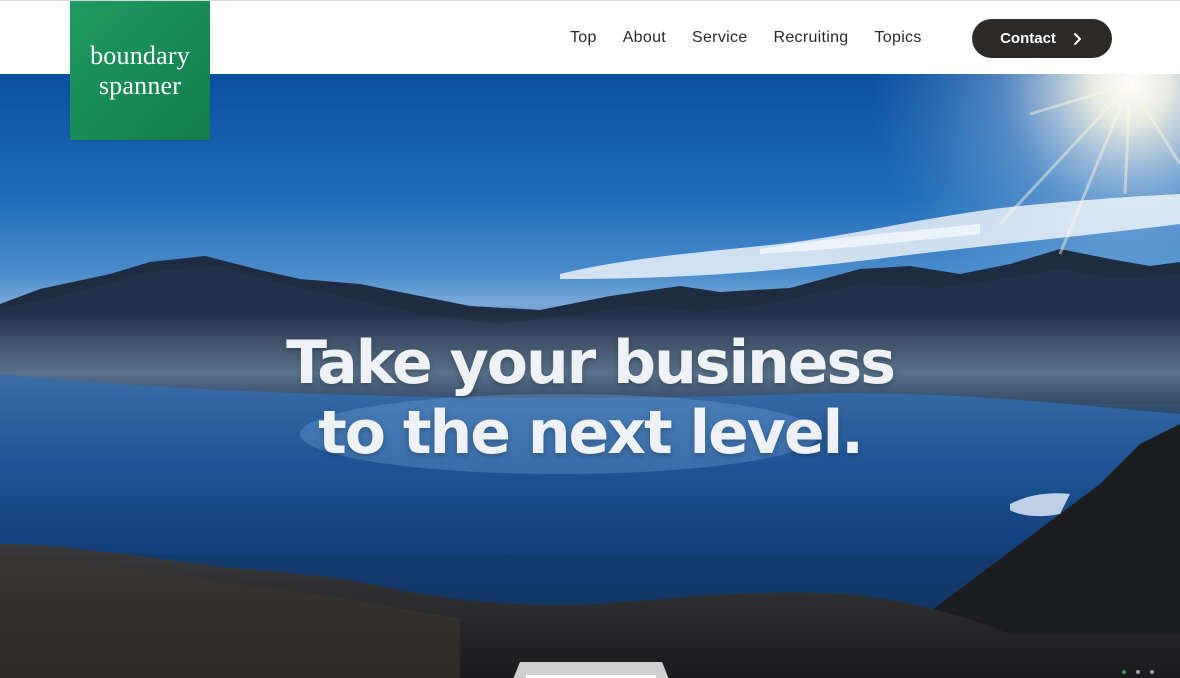 Image resolution: width=1180 pixels, height=678 pixels. What do you see at coordinates (644, 38) in the screenshot?
I see `nav-item-about: About` at bounding box center [644, 38].